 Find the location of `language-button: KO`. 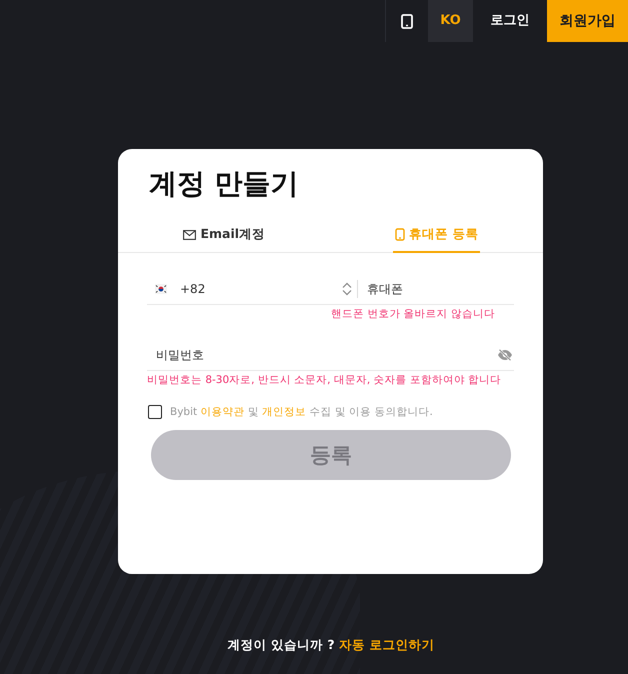

language-button: KO is located at coordinates (450, 21).